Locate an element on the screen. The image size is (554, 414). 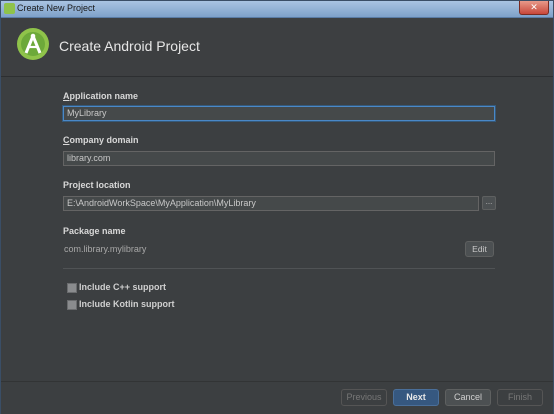
package-name-value: com.library.mylibrary is located at coordinates (105, 249).